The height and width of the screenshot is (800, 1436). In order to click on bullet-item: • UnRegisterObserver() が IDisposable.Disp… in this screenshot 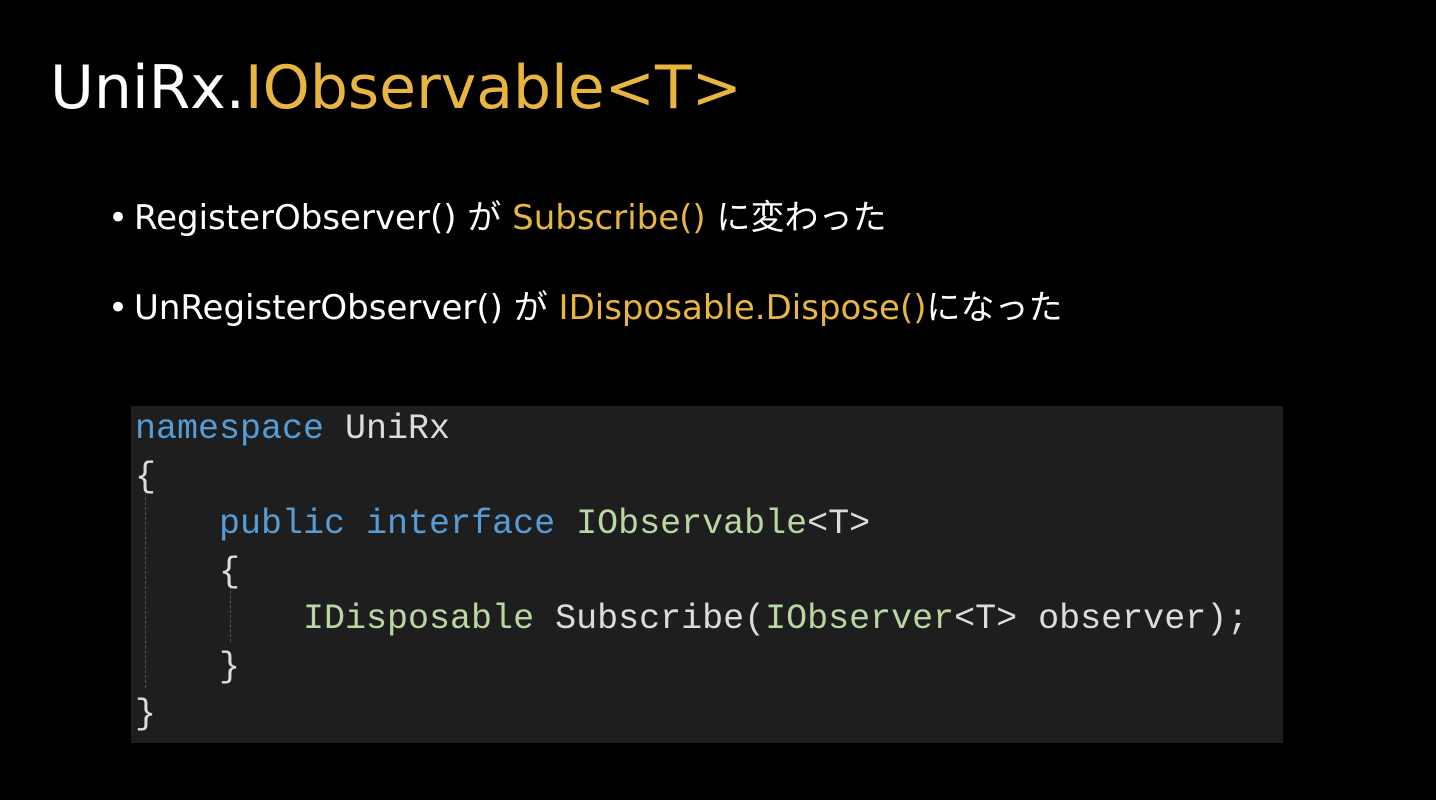, I will do `click(585, 308)`.